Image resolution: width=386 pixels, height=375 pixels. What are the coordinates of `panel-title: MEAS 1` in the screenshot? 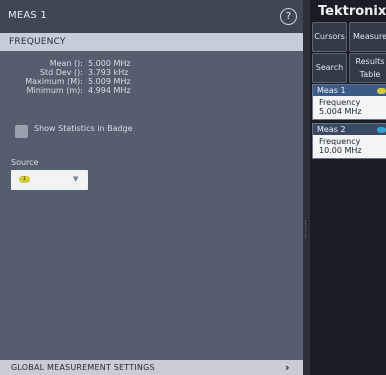 It's located at (27, 15).